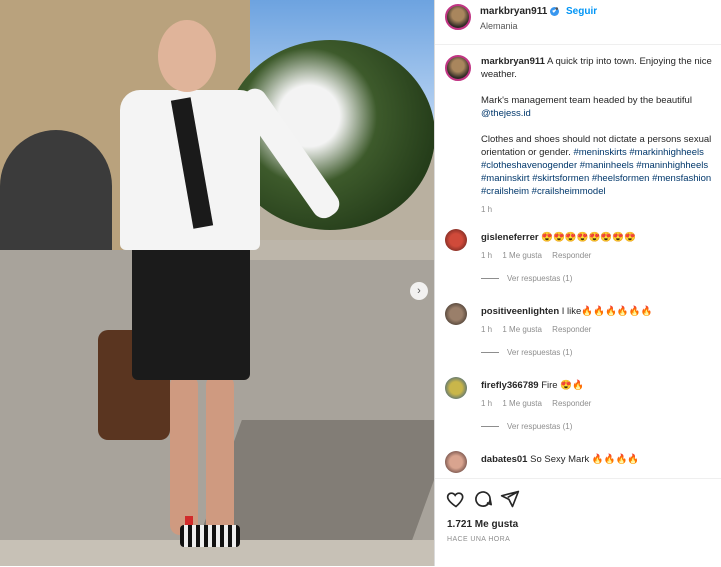 This screenshot has height=567, width=721. What do you see at coordinates (513, 11) in the screenshot?
I see `author-username-text: markbryan911` at bounding box center [513, 11].